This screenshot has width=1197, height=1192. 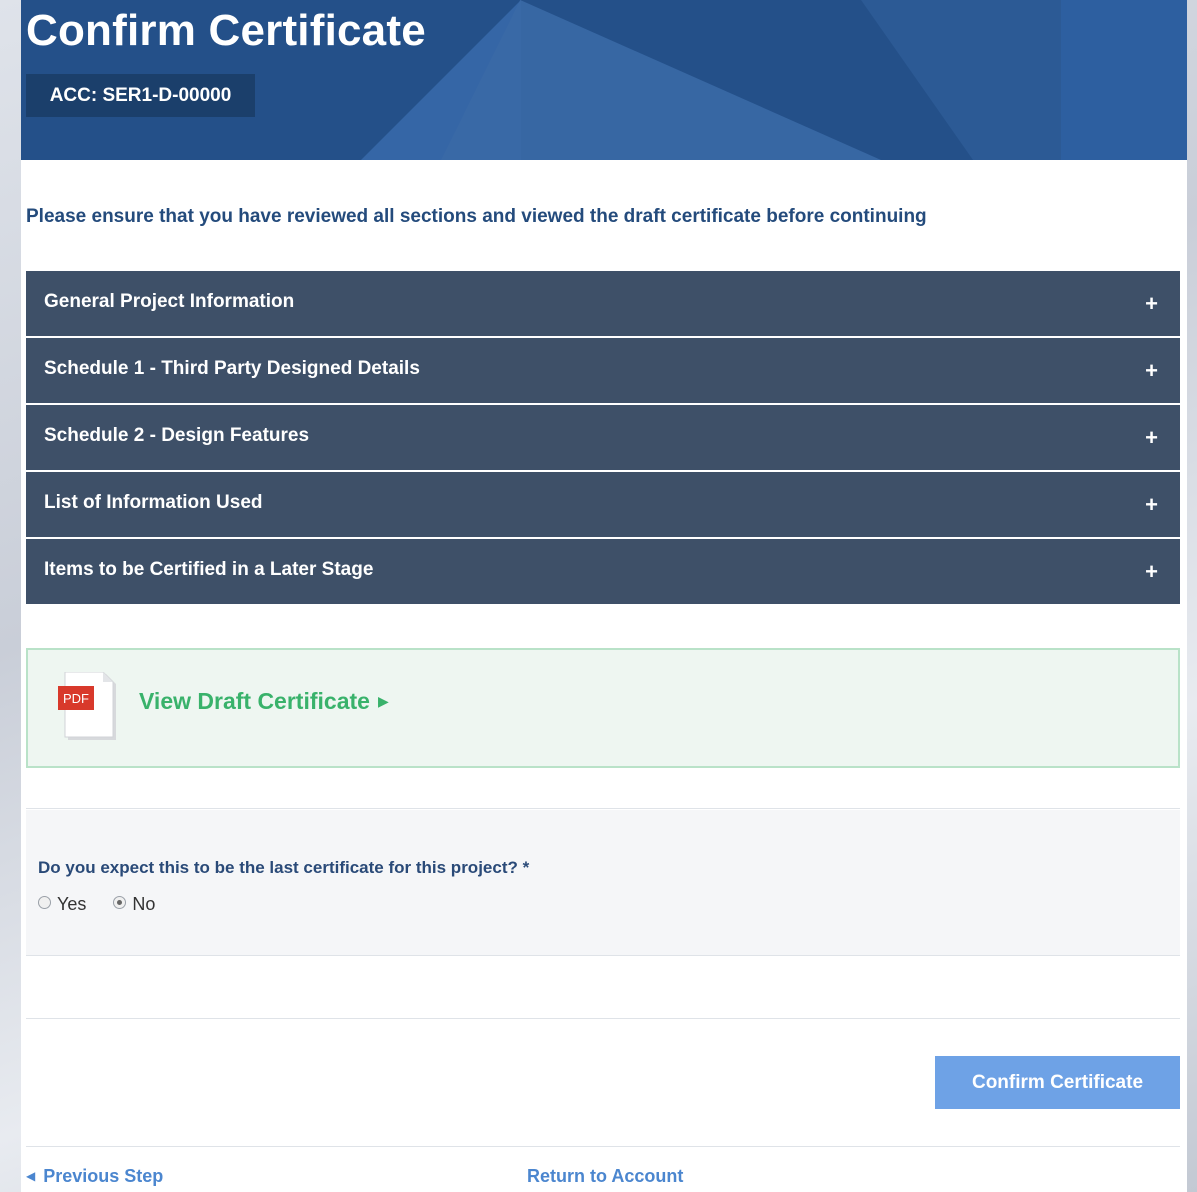 I want to click on radio-no: No, so click(x=134, y=904).